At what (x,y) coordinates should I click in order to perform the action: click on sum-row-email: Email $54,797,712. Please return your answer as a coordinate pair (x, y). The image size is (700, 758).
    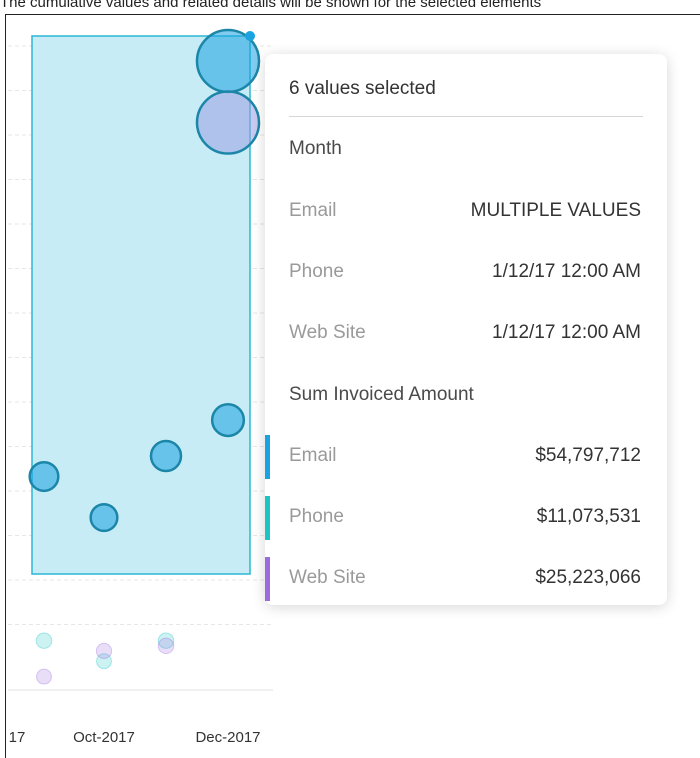
    Looking at the image, I should click on (466, 457).